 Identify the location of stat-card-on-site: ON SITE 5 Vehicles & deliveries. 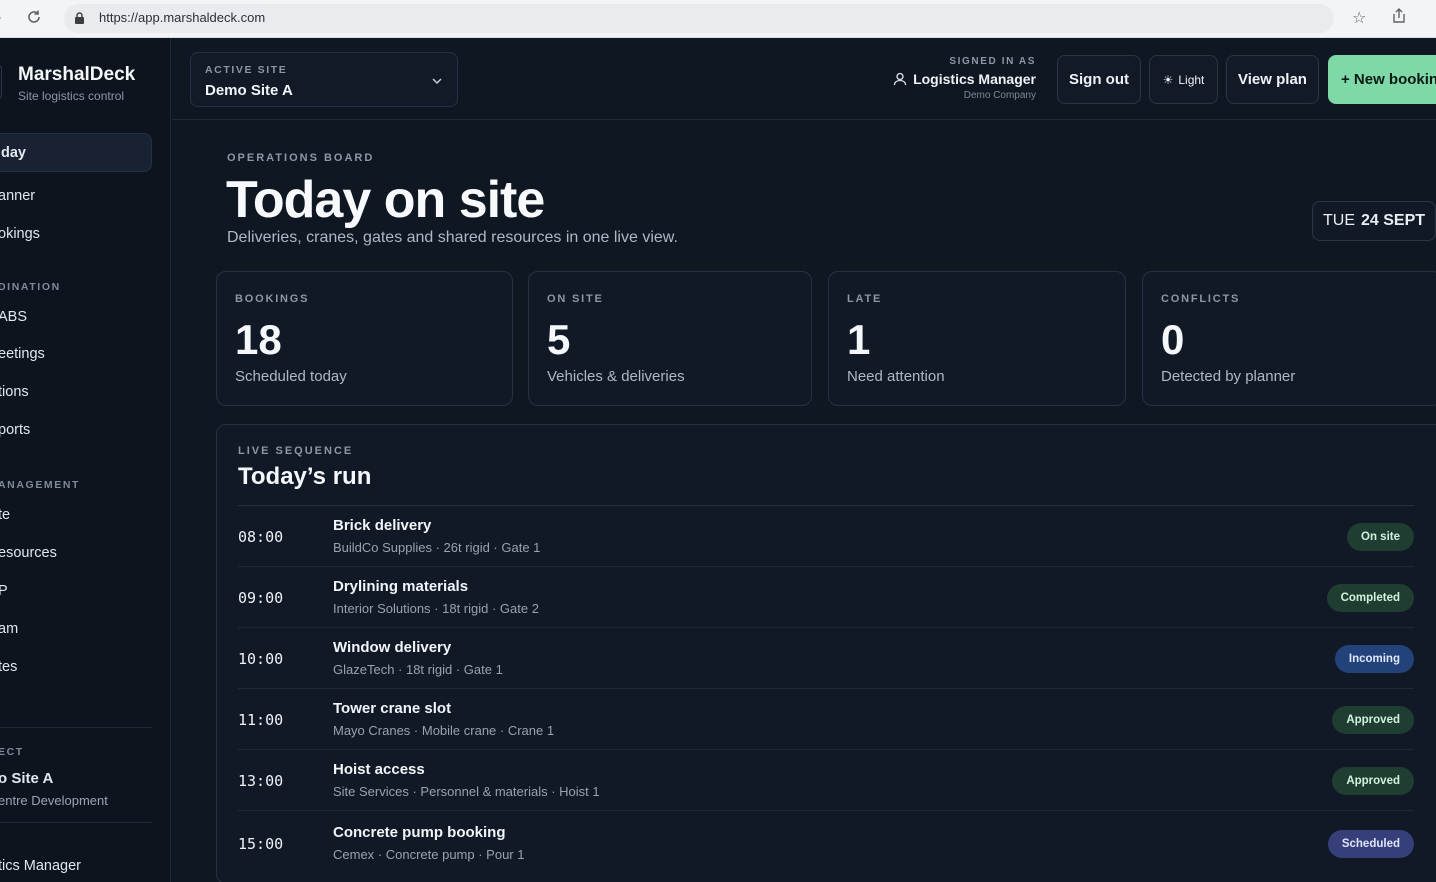
(670, 338).